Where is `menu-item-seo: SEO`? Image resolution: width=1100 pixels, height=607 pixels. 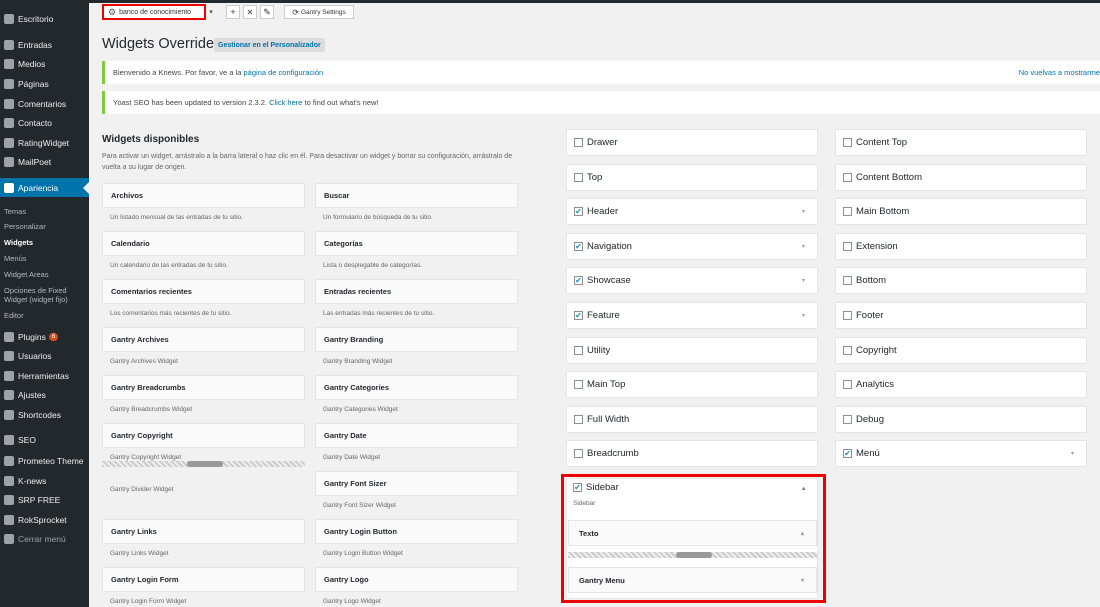
menu-item-seo: SEO is located at coordinates (44, 439).